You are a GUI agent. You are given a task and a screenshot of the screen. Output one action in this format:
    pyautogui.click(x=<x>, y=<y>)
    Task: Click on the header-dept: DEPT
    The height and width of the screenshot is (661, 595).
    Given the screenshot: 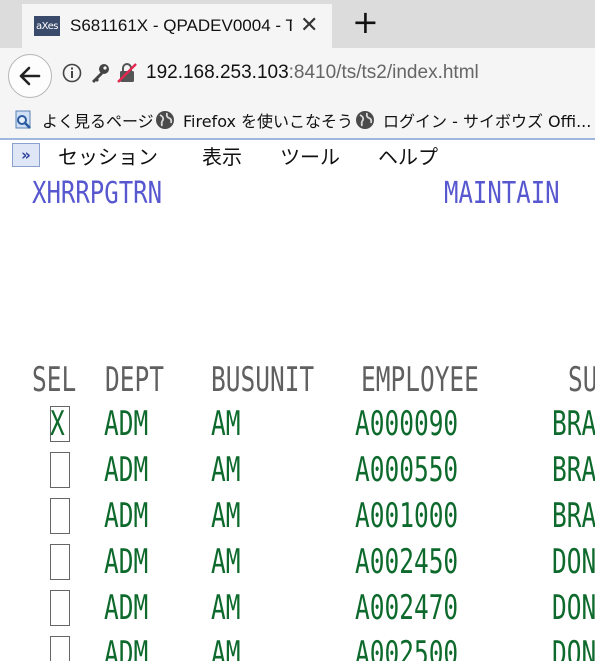 What is the action you would take?
    pyautogui.click(x=134, y=380)
    